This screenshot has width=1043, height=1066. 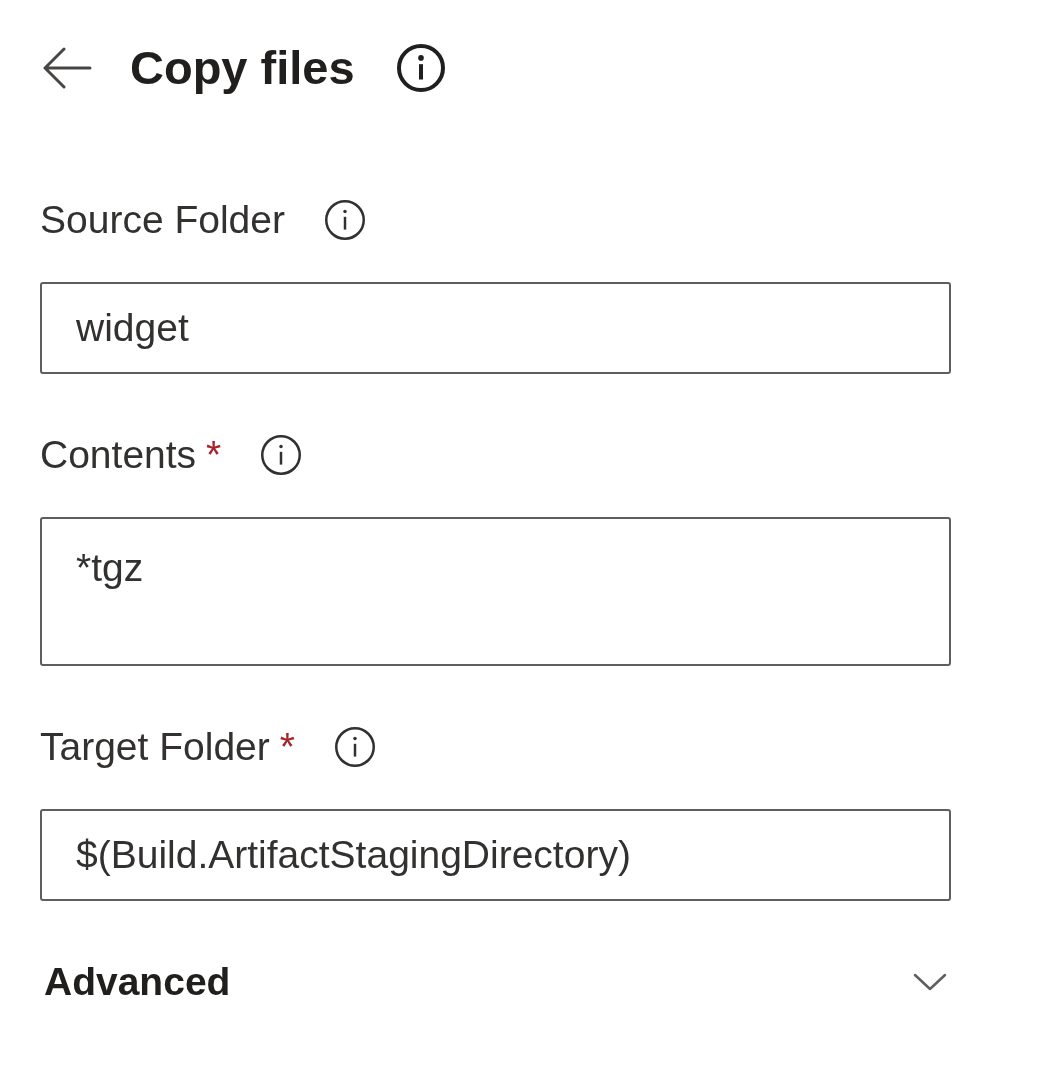 I want to click on chevron-down-icon, so click(x=930, y=982).